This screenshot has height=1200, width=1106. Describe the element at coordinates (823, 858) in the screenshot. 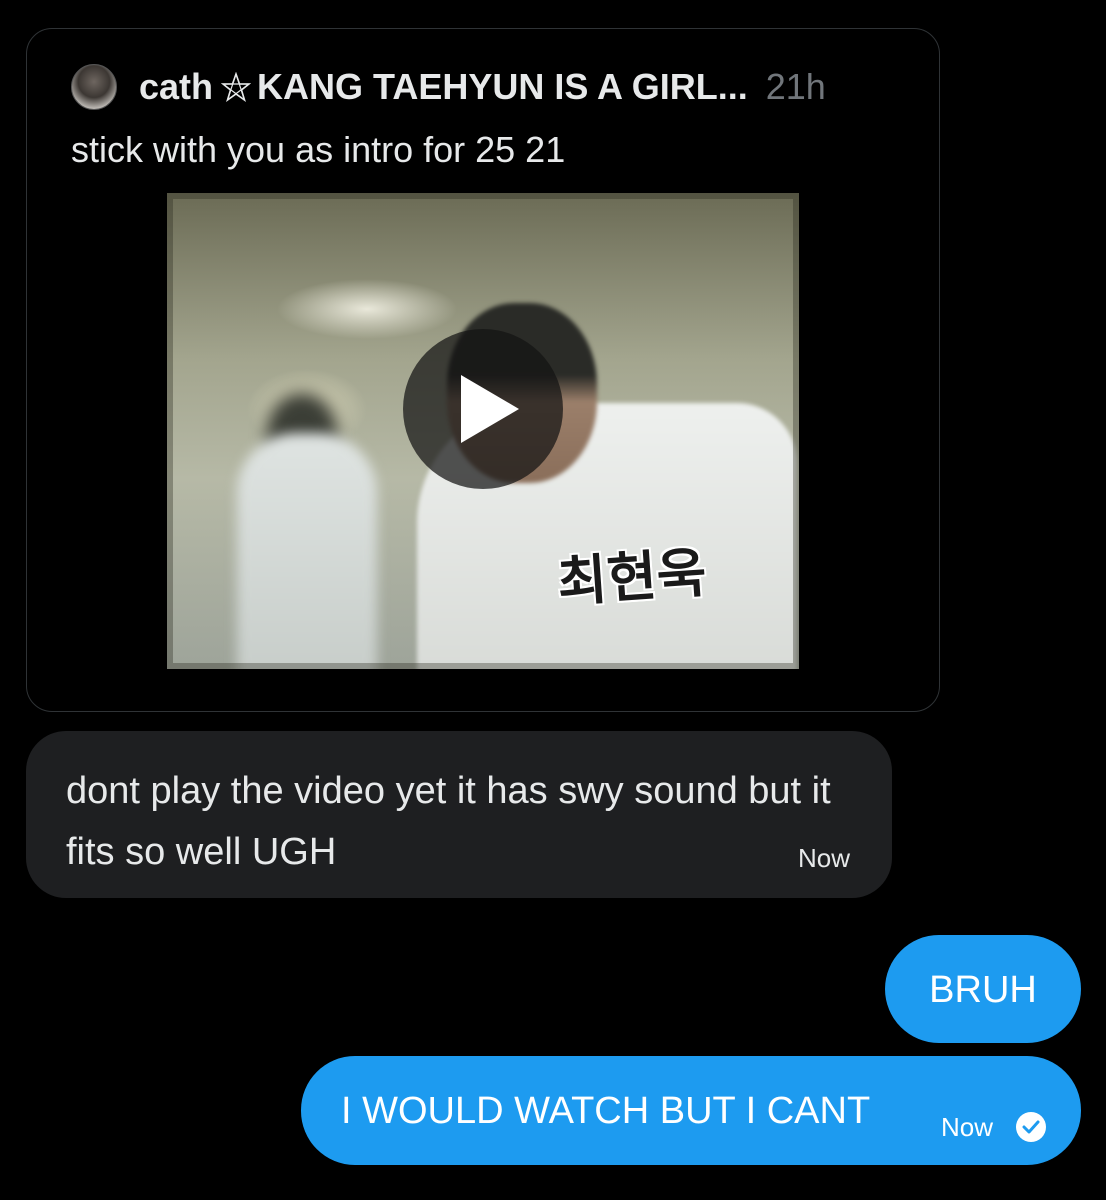

I see `received-message-time: Now` at that location.